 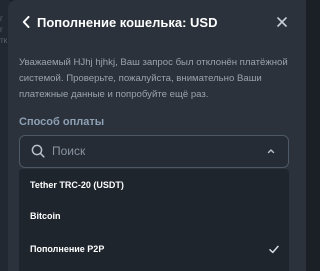 I want to click on payment-method-label: Способ оплаты, so click(x=62, y=122).